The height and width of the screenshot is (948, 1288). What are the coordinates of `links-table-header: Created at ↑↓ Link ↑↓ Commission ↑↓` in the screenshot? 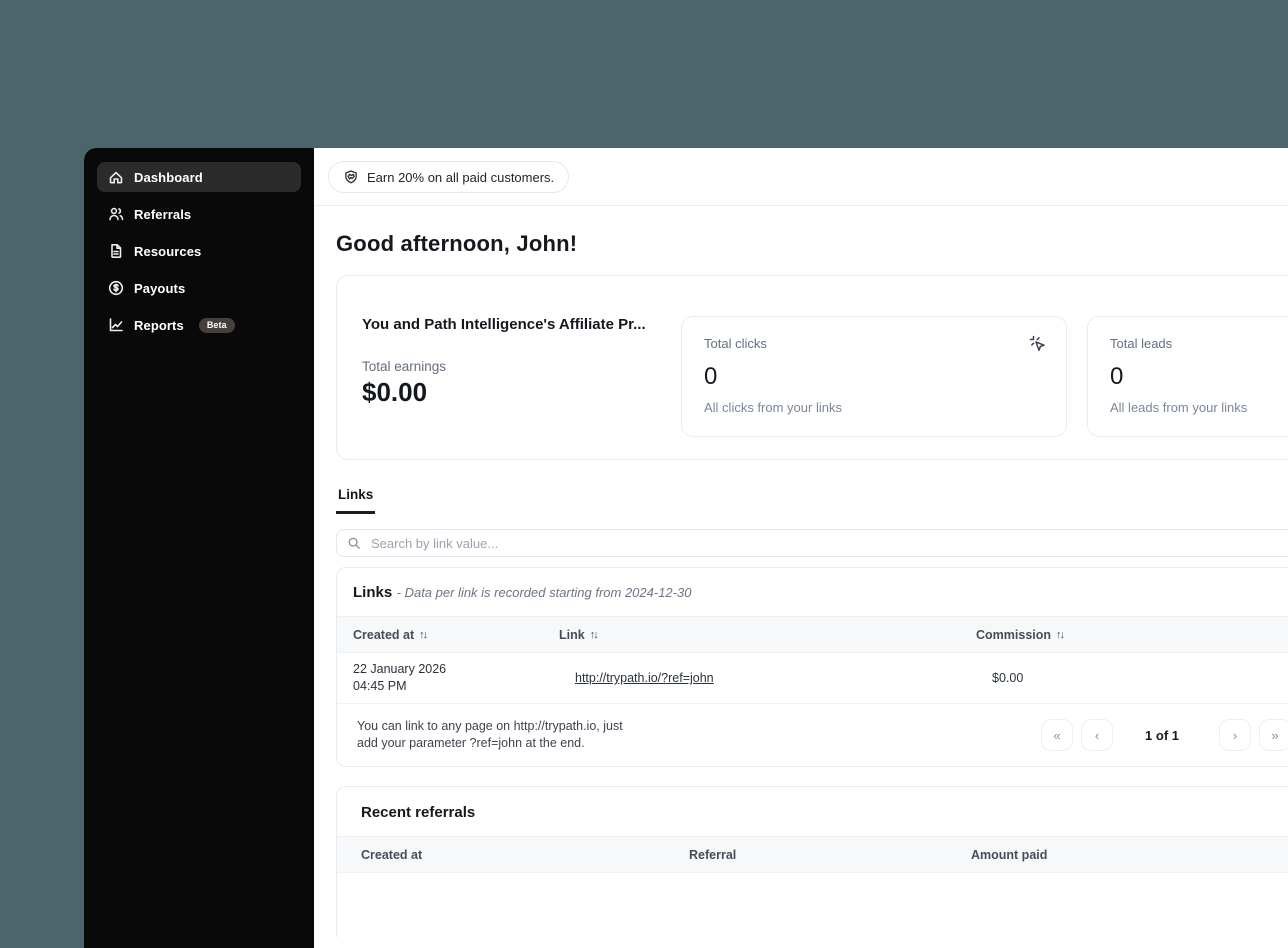 It's located at (812, 634).